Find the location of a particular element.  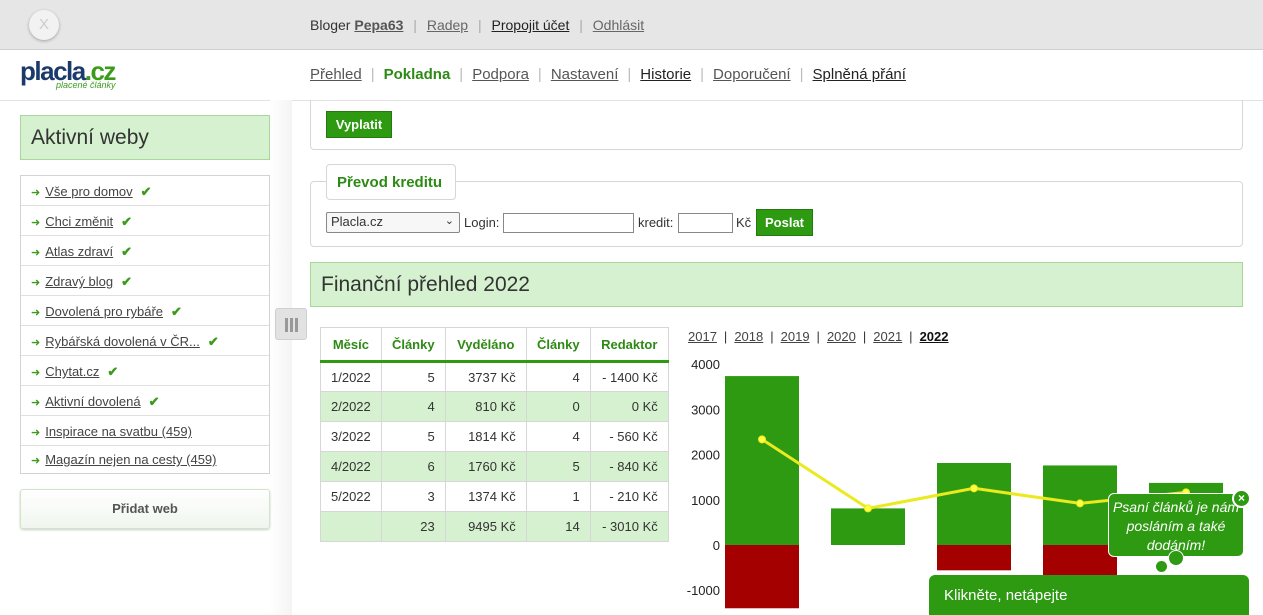

web-item-label: Inspirace na svatbu (459) is located at coordinates (118, 431).